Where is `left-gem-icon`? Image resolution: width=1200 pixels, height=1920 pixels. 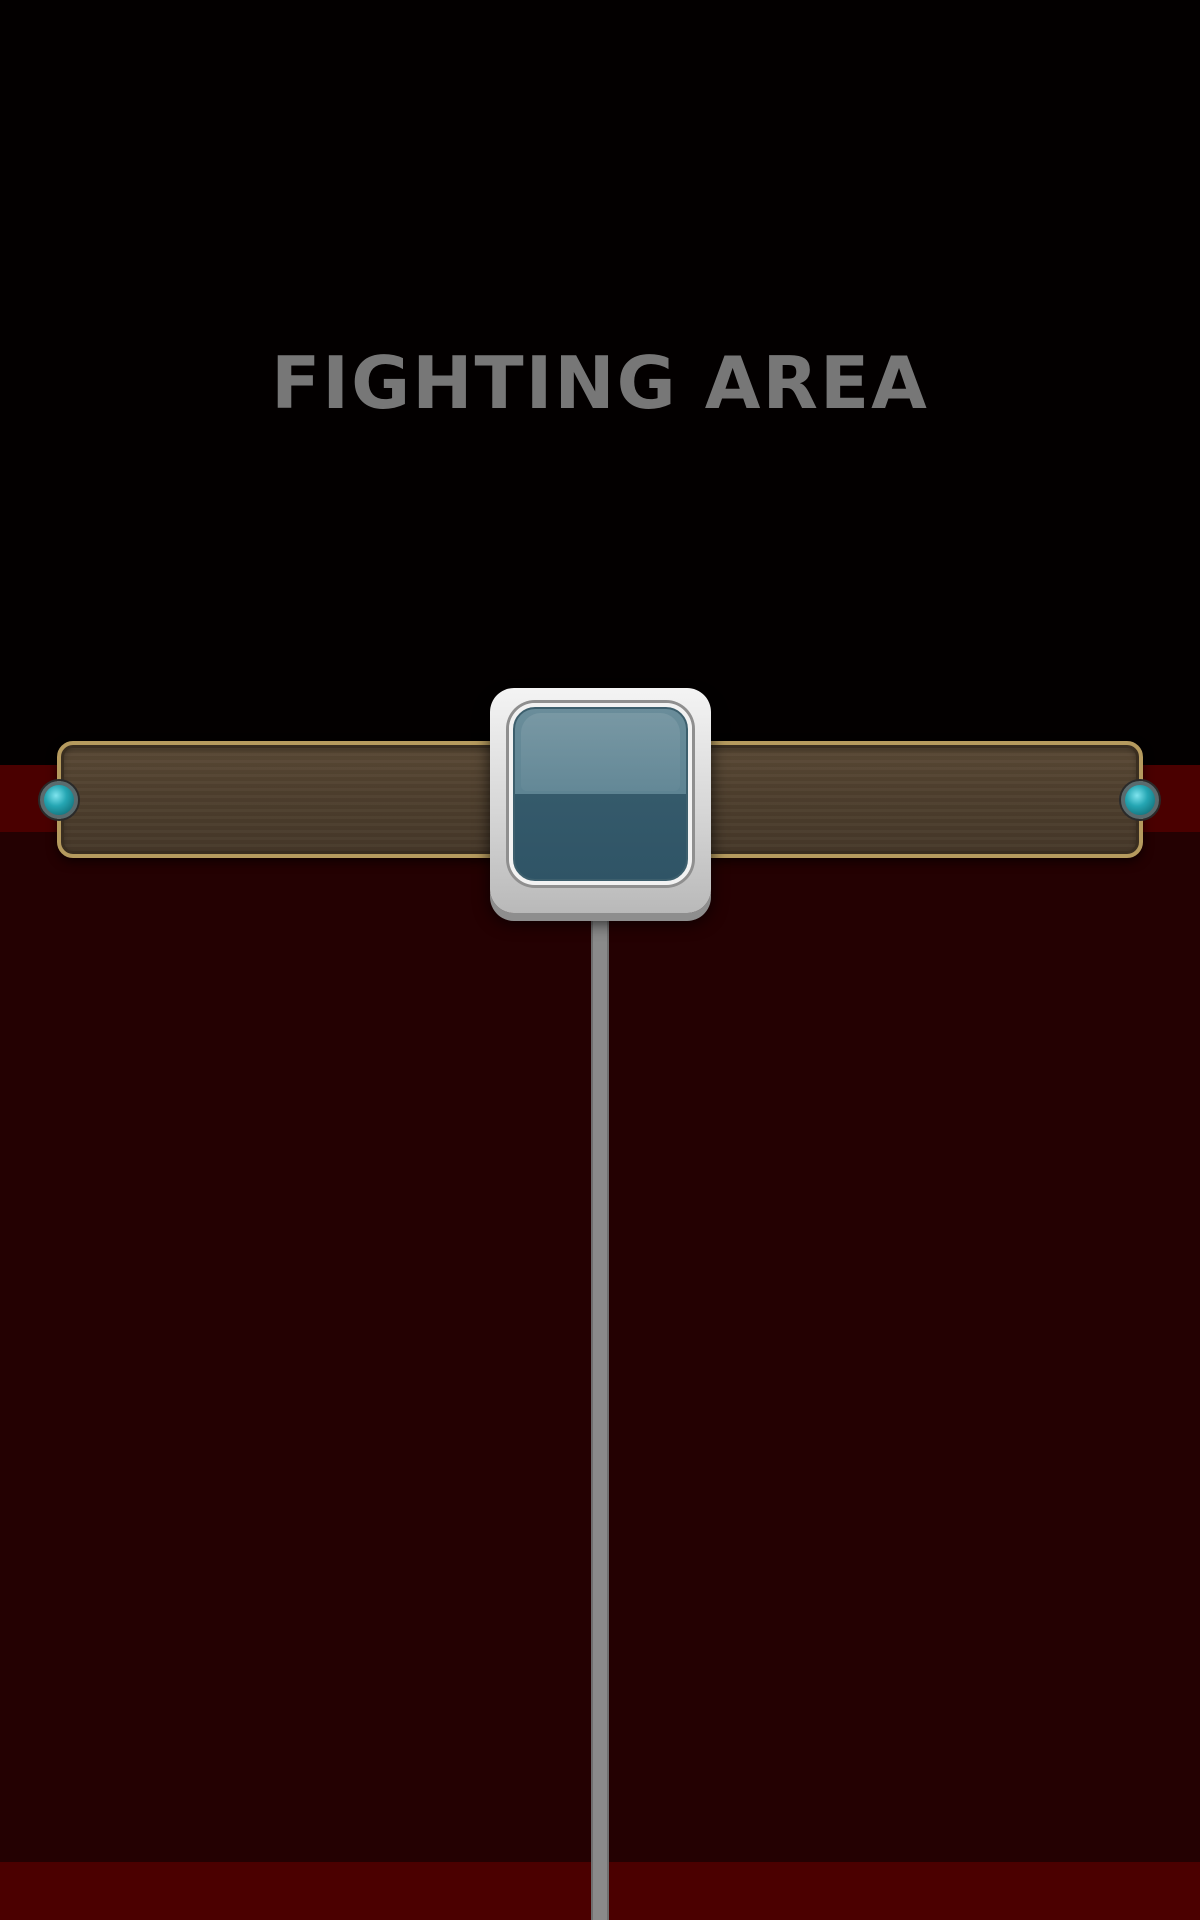 left-gem-icon is located at coordinates (59, 800).